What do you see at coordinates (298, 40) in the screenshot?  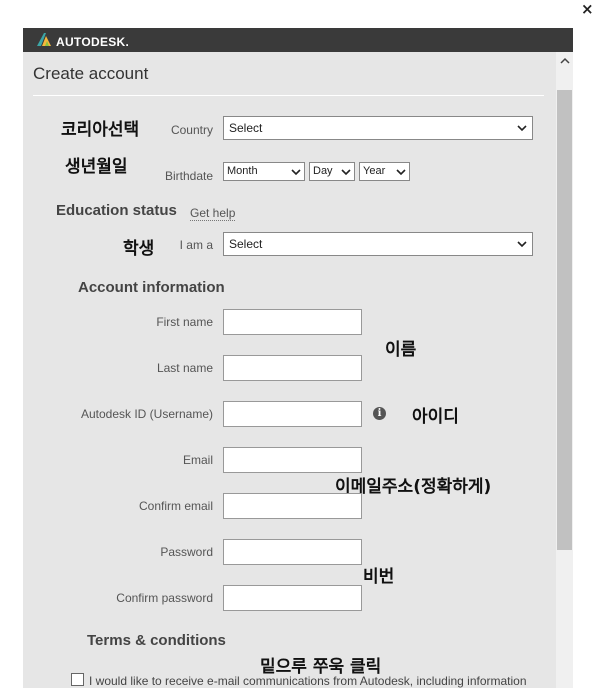 I see `brand-bar: AUTODESK.` at bounding box center [298, 40].